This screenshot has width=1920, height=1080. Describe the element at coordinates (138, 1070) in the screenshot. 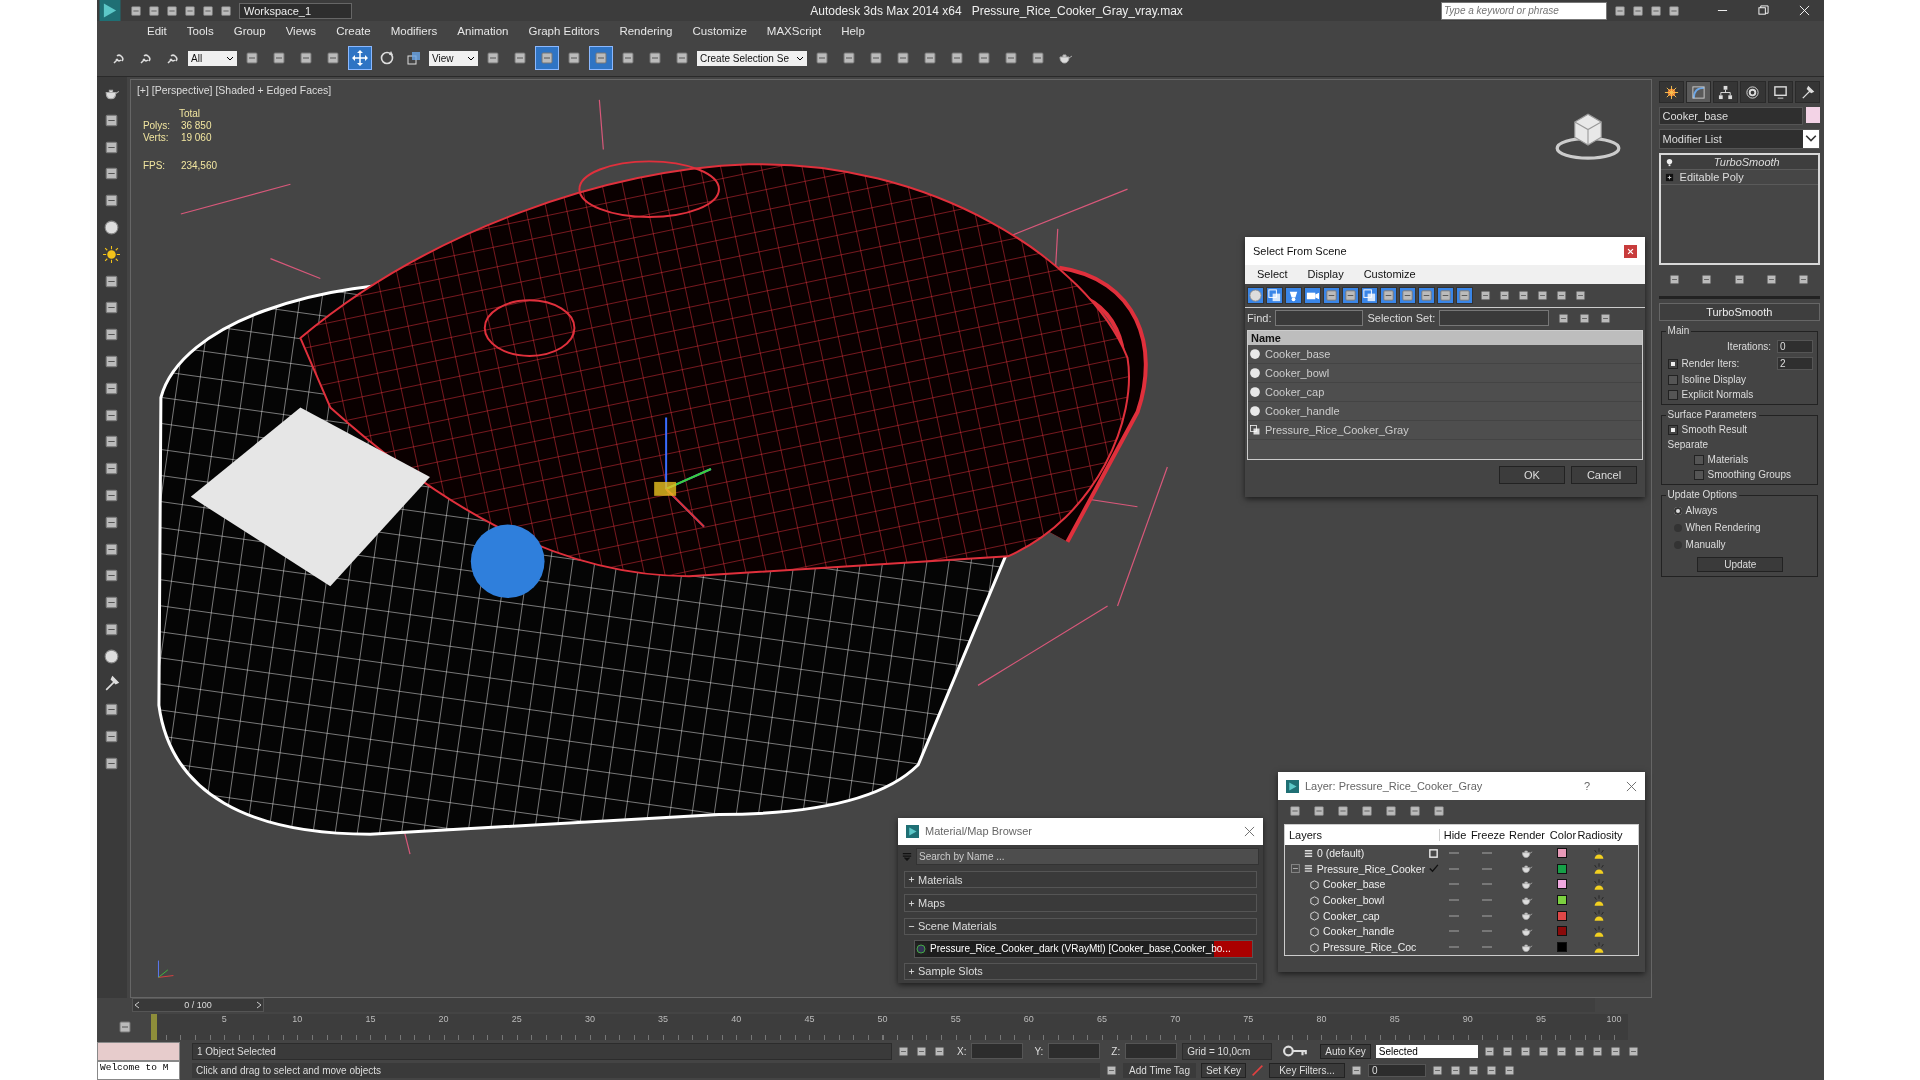

I see `maxscript-listener-output: Welcome to M` at that location.